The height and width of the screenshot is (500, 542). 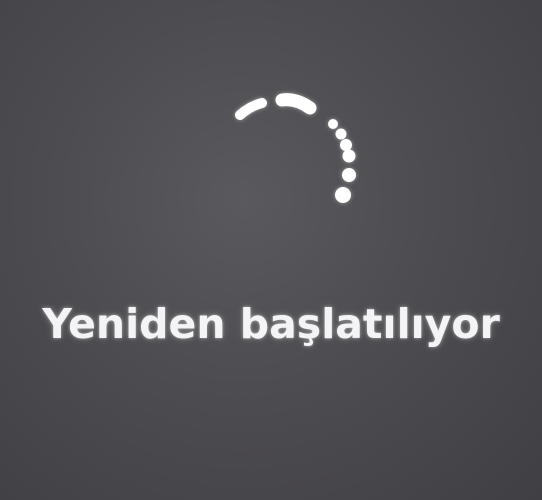 I want to click on loading-spinner-graphic, so click(x=295, y=148).